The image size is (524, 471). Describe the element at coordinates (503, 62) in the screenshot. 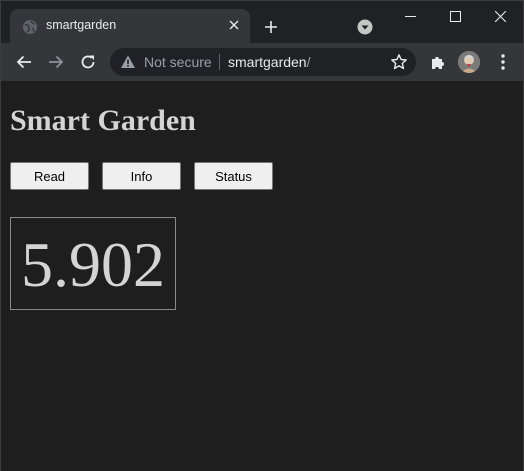

I see `kebab-menu-icon` at that location.